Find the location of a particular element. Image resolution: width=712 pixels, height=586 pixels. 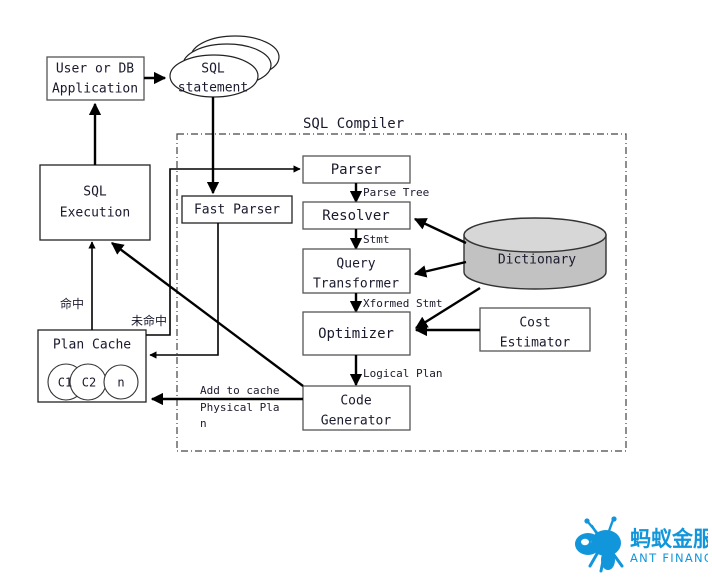

user-app-label-line1: User or DB is located at coordinates (95, 69).